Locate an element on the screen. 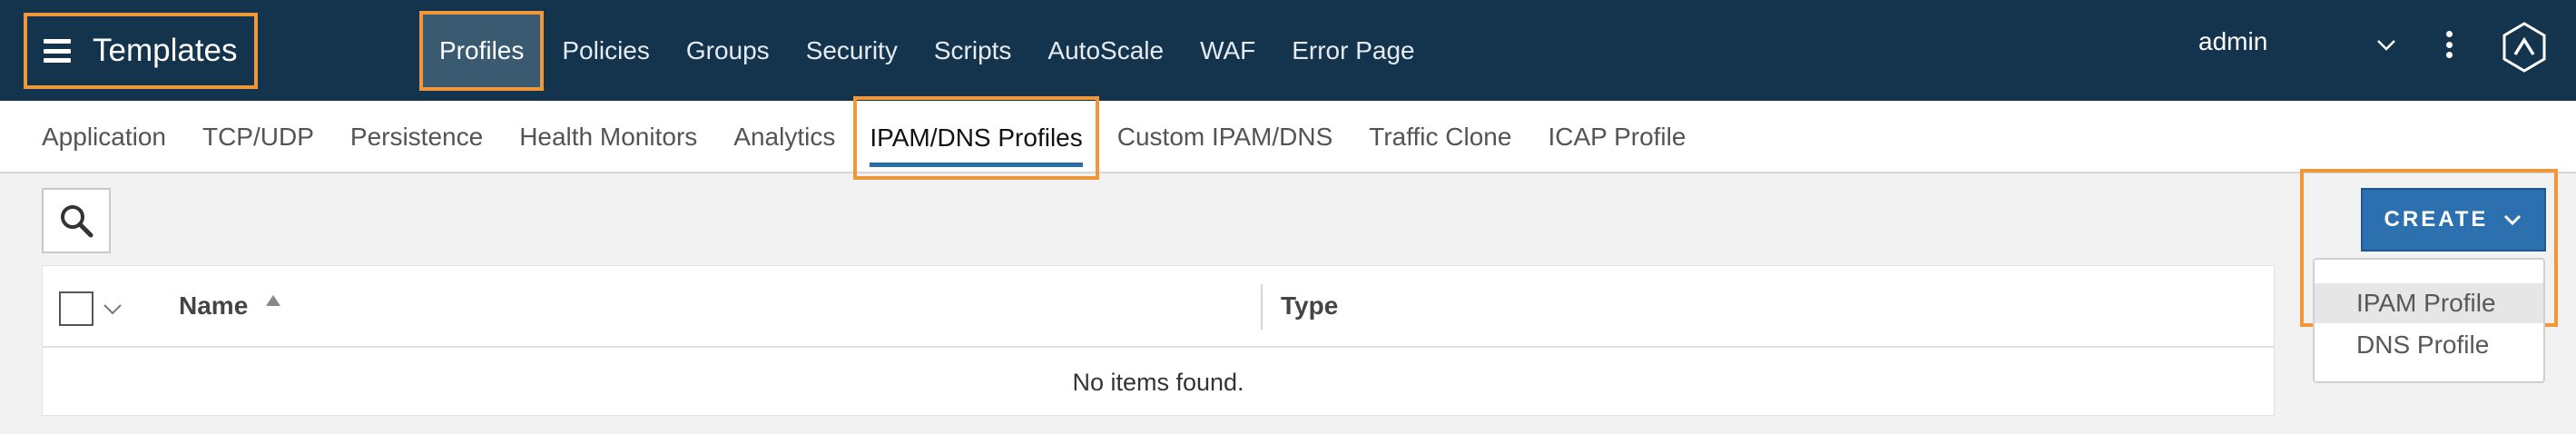  create-dropdown-menu: IPAM Profile DNS Profile is located at coordinates (2429, 320).